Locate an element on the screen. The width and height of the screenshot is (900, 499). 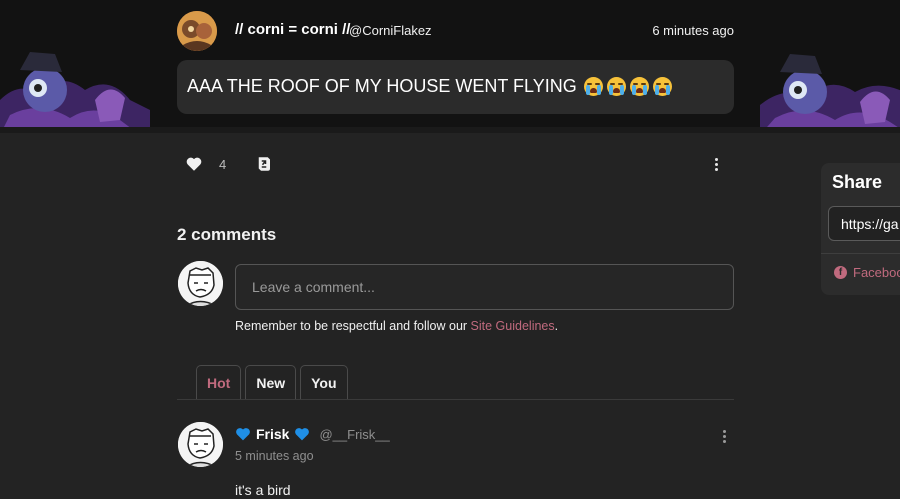
share-divider is located at coordinates (860, 253).